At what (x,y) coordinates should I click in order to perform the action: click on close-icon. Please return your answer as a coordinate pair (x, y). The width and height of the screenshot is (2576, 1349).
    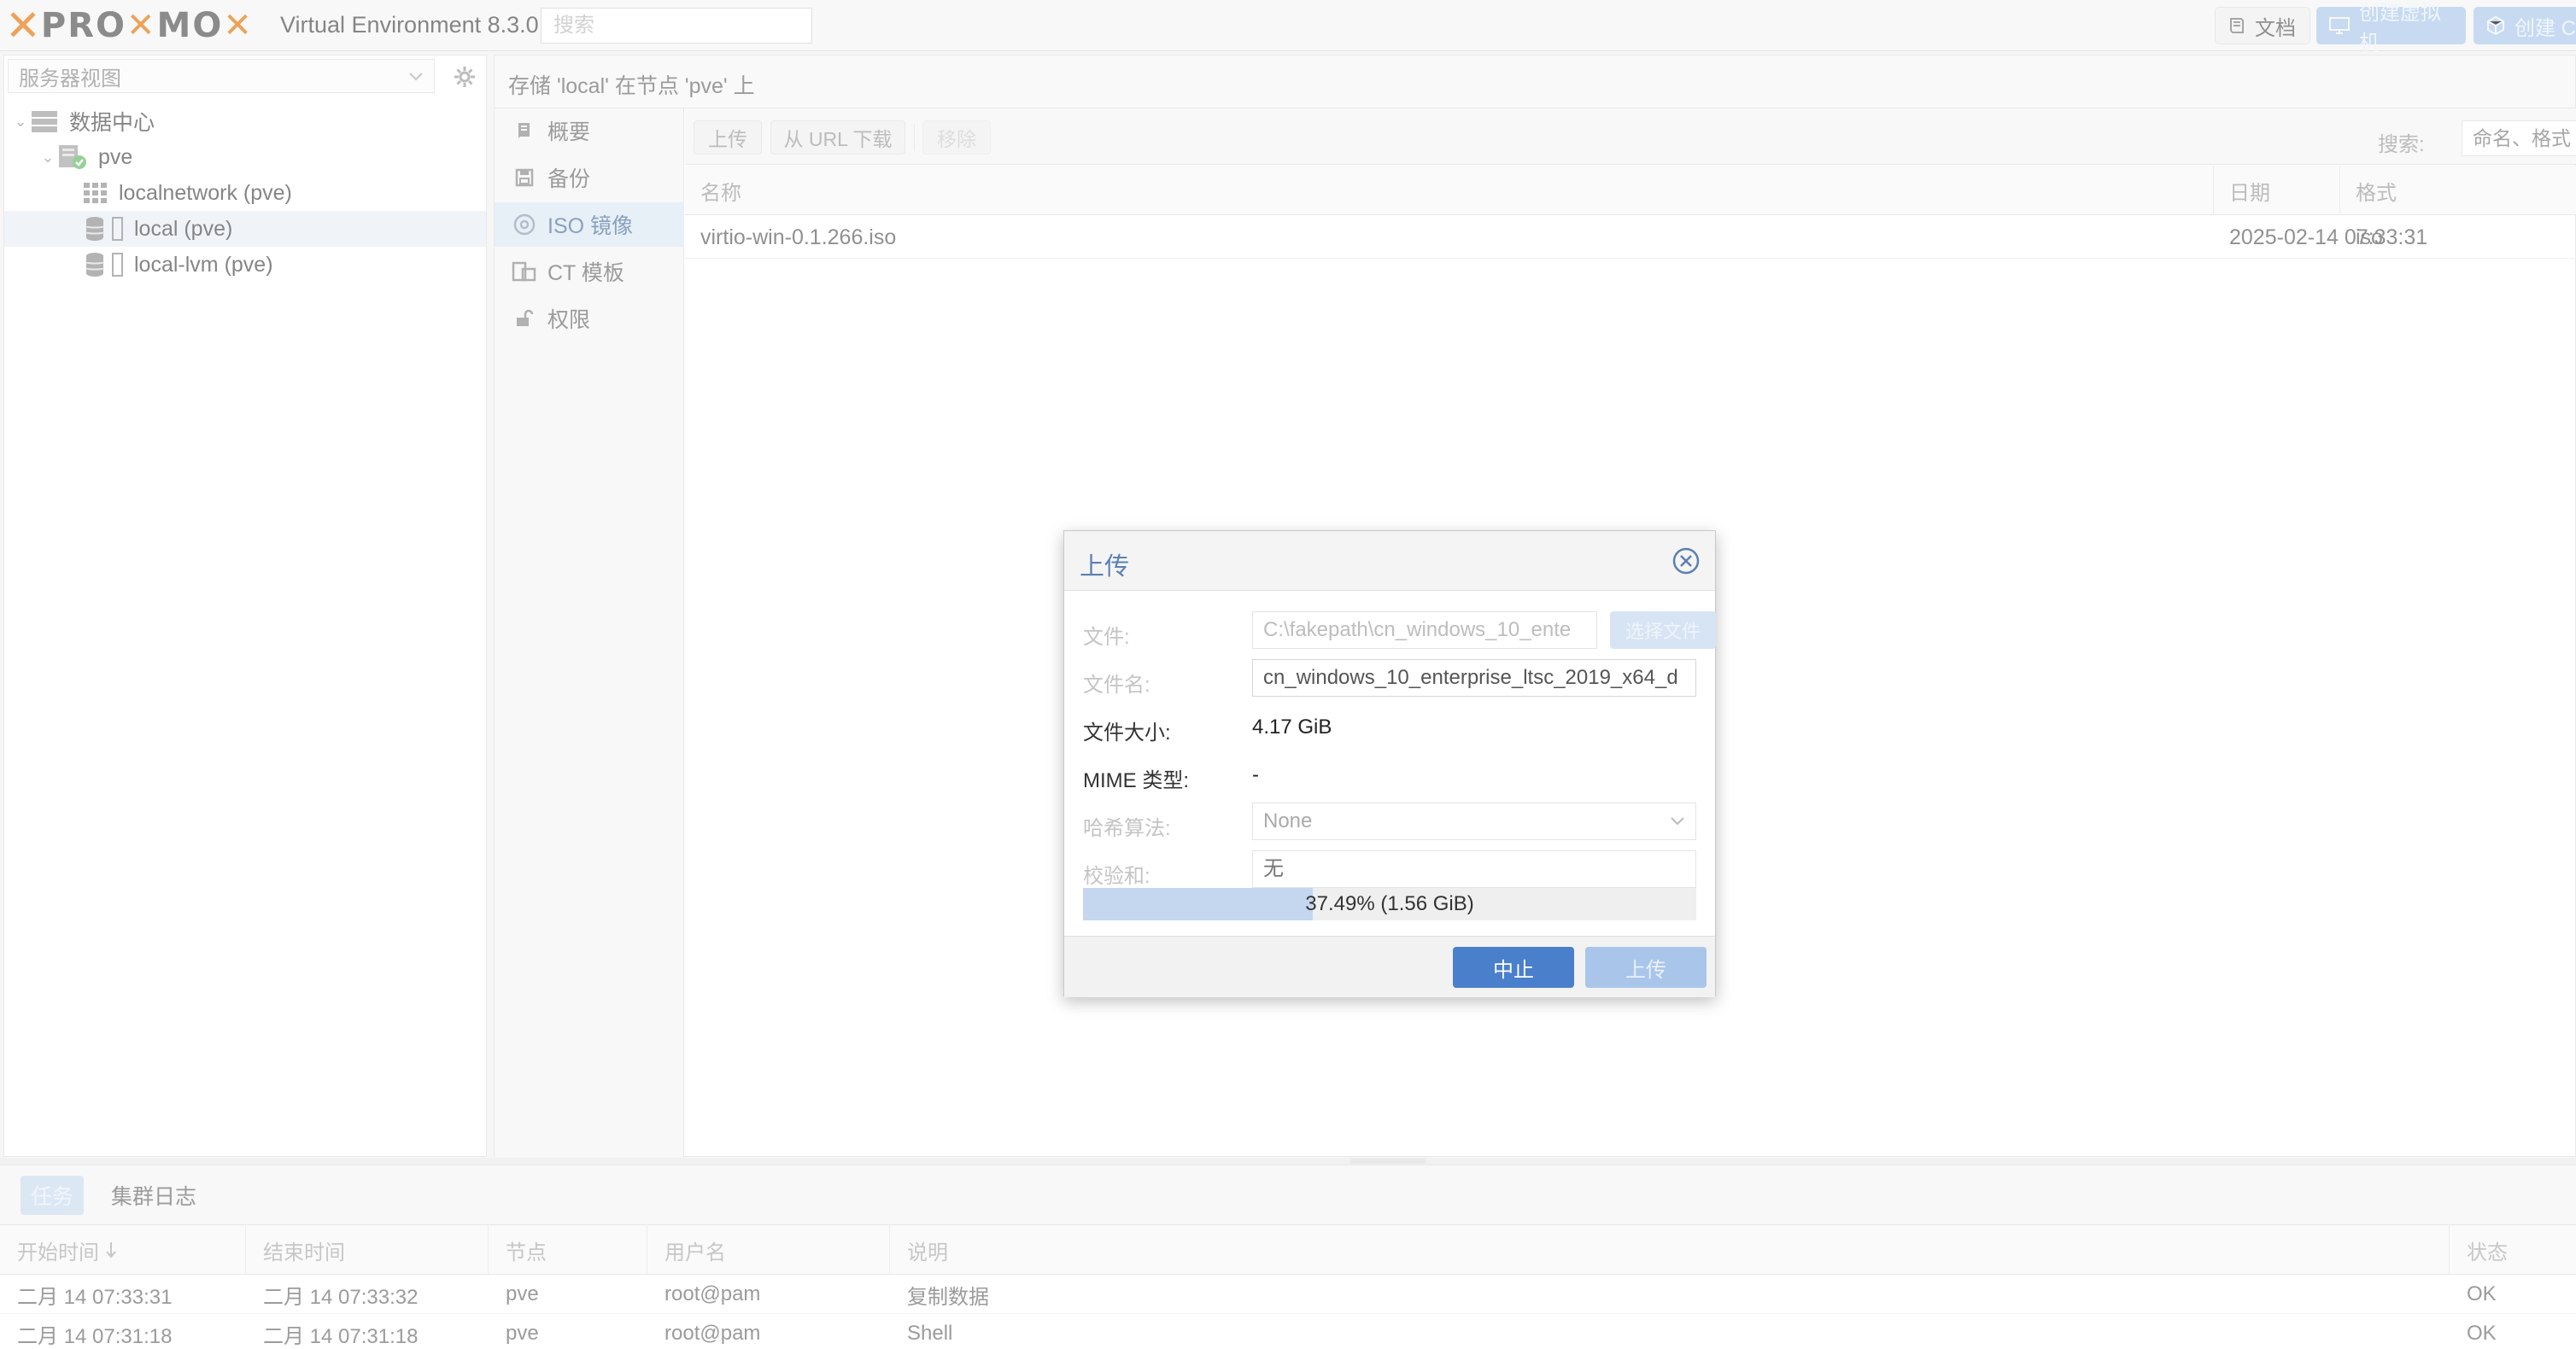
    Looking at the image, I should click on (1686, 561).